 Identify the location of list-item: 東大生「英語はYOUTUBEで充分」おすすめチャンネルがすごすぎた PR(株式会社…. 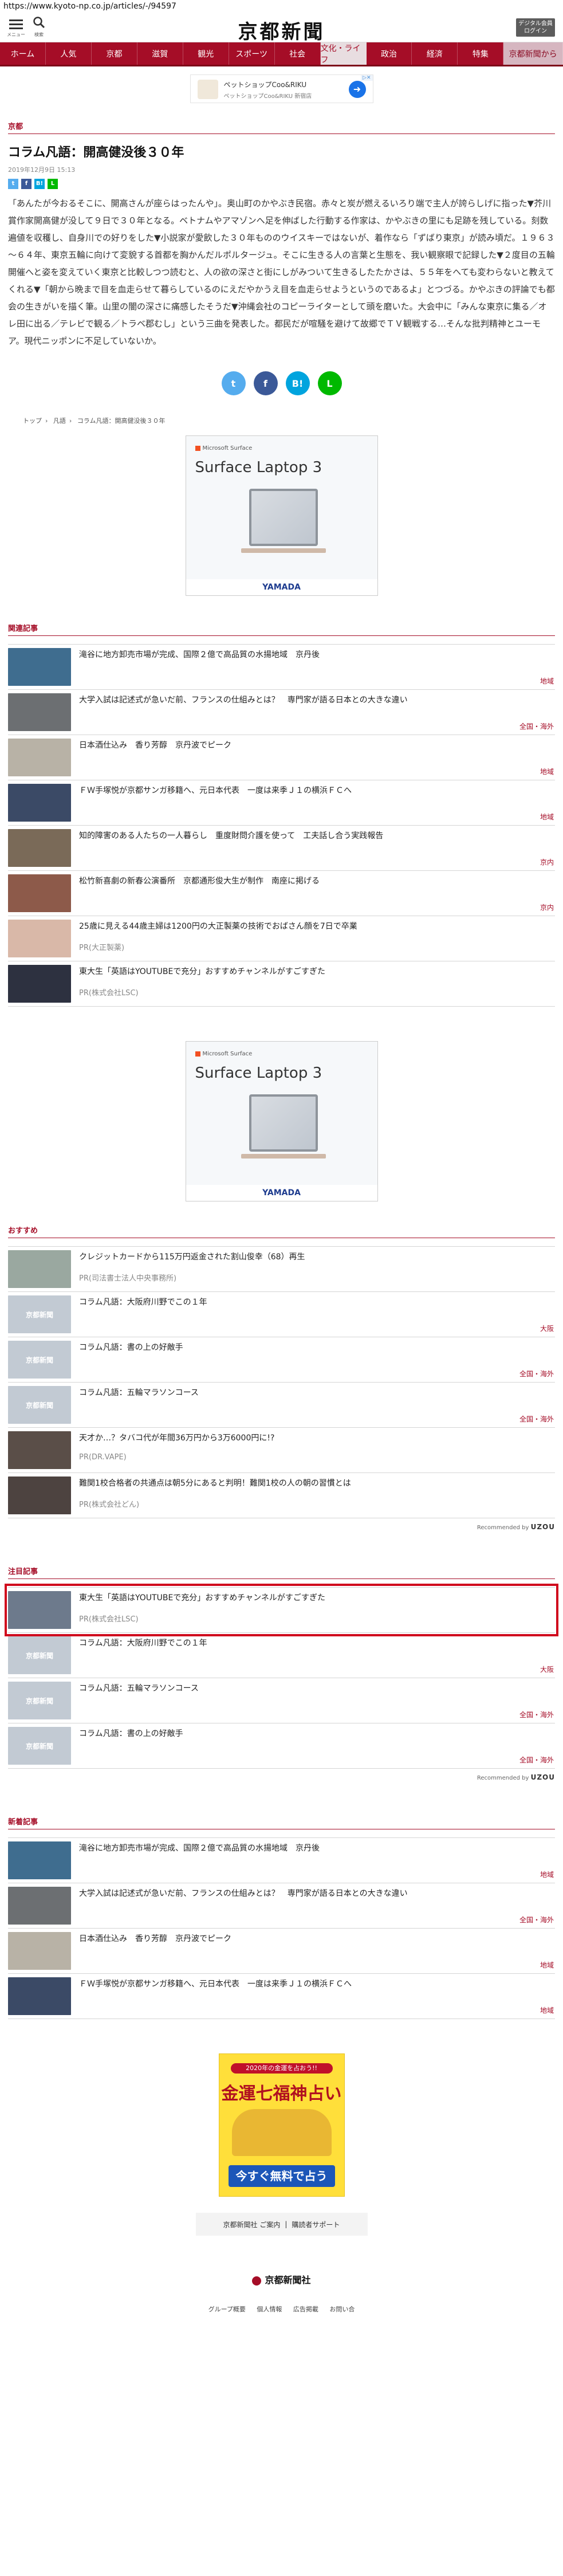
(281, 984).